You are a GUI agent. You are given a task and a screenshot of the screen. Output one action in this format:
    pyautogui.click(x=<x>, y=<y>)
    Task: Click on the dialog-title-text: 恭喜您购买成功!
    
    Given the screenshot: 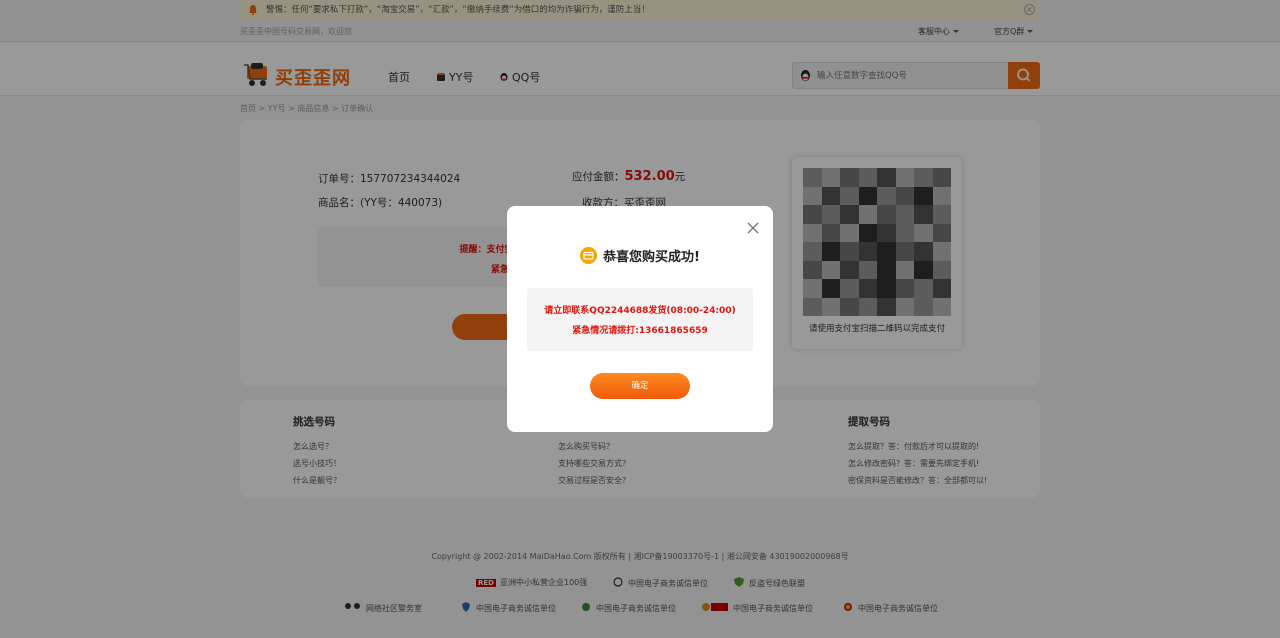 What is the action you would take?
    pyautogui.click(x=651, y=257)
    